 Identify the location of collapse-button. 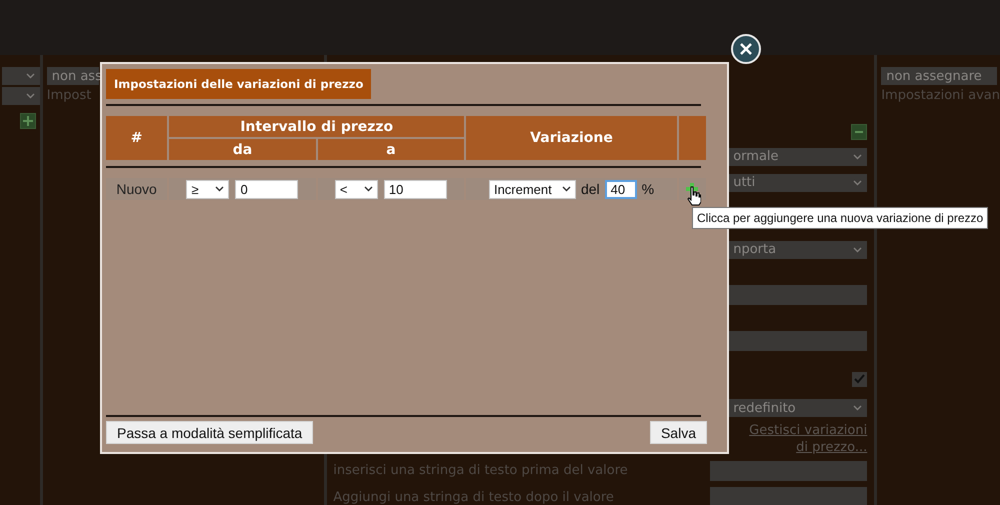
(859, 132).